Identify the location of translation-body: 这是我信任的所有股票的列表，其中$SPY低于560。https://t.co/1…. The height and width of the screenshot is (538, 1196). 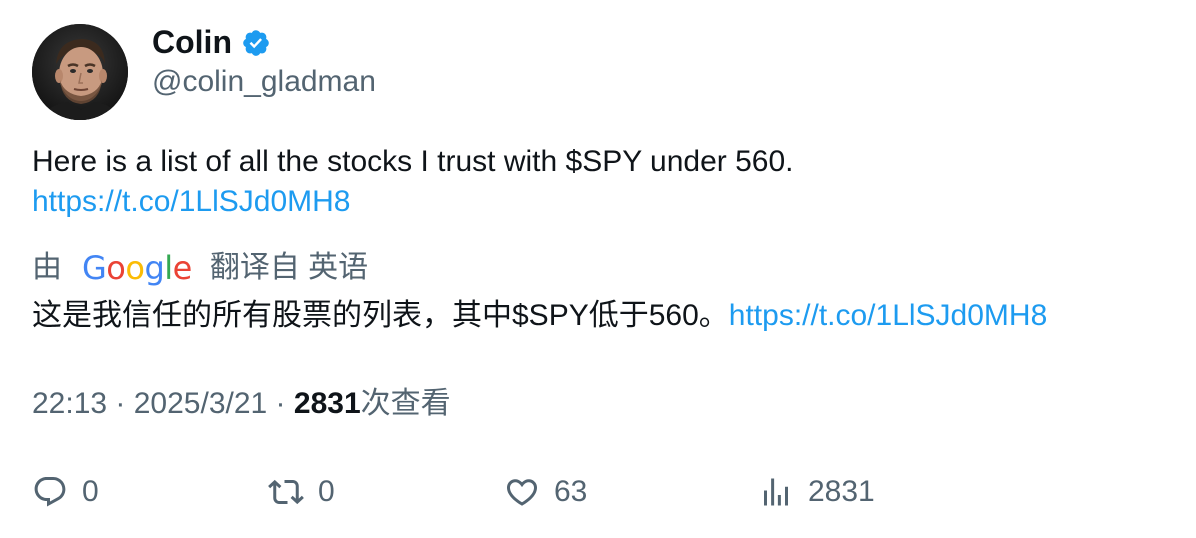
(539, 316).